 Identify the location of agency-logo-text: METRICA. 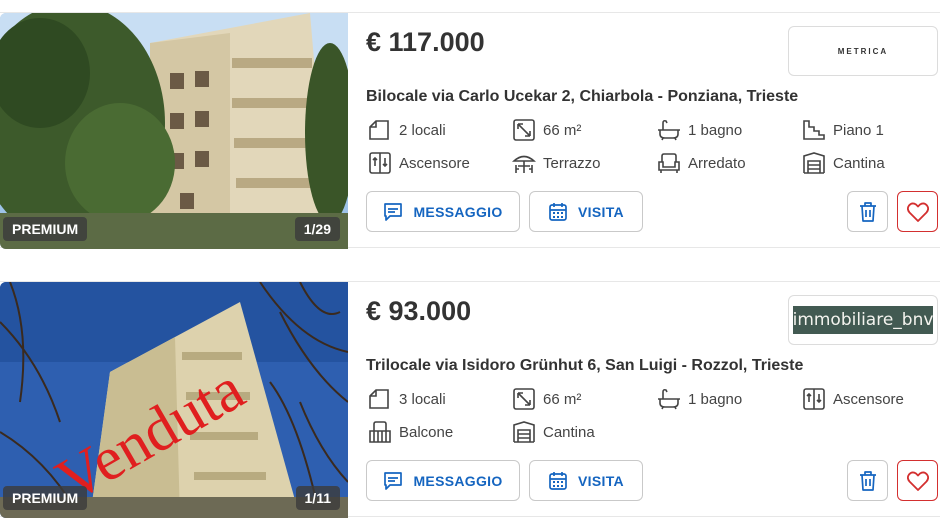
(863, 51).